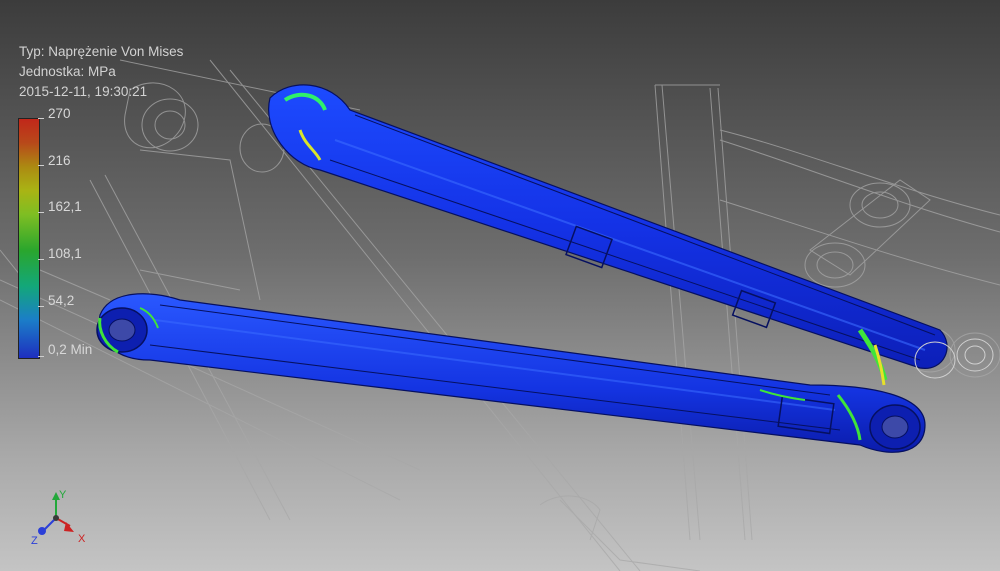 The height and width of the screenshot is (571, 1000). Describe the element at coordinates (59, 113) in the screenshot. I see `legend-max-label: 270` at that location.